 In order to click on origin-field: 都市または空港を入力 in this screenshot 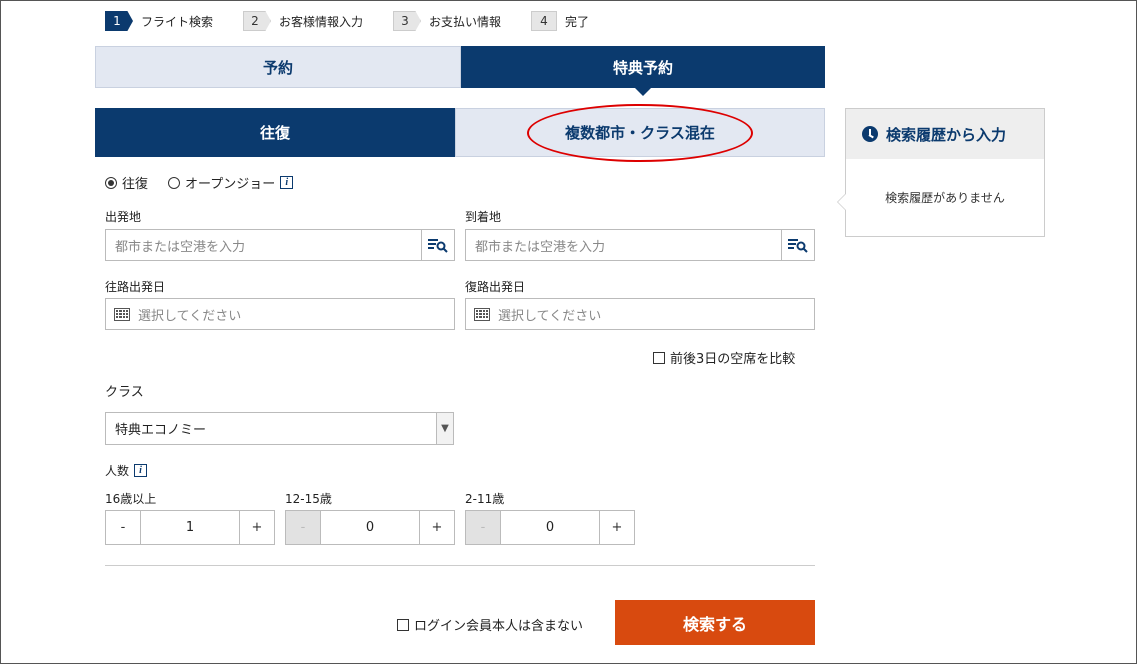, I will do `click(280, 245)`.